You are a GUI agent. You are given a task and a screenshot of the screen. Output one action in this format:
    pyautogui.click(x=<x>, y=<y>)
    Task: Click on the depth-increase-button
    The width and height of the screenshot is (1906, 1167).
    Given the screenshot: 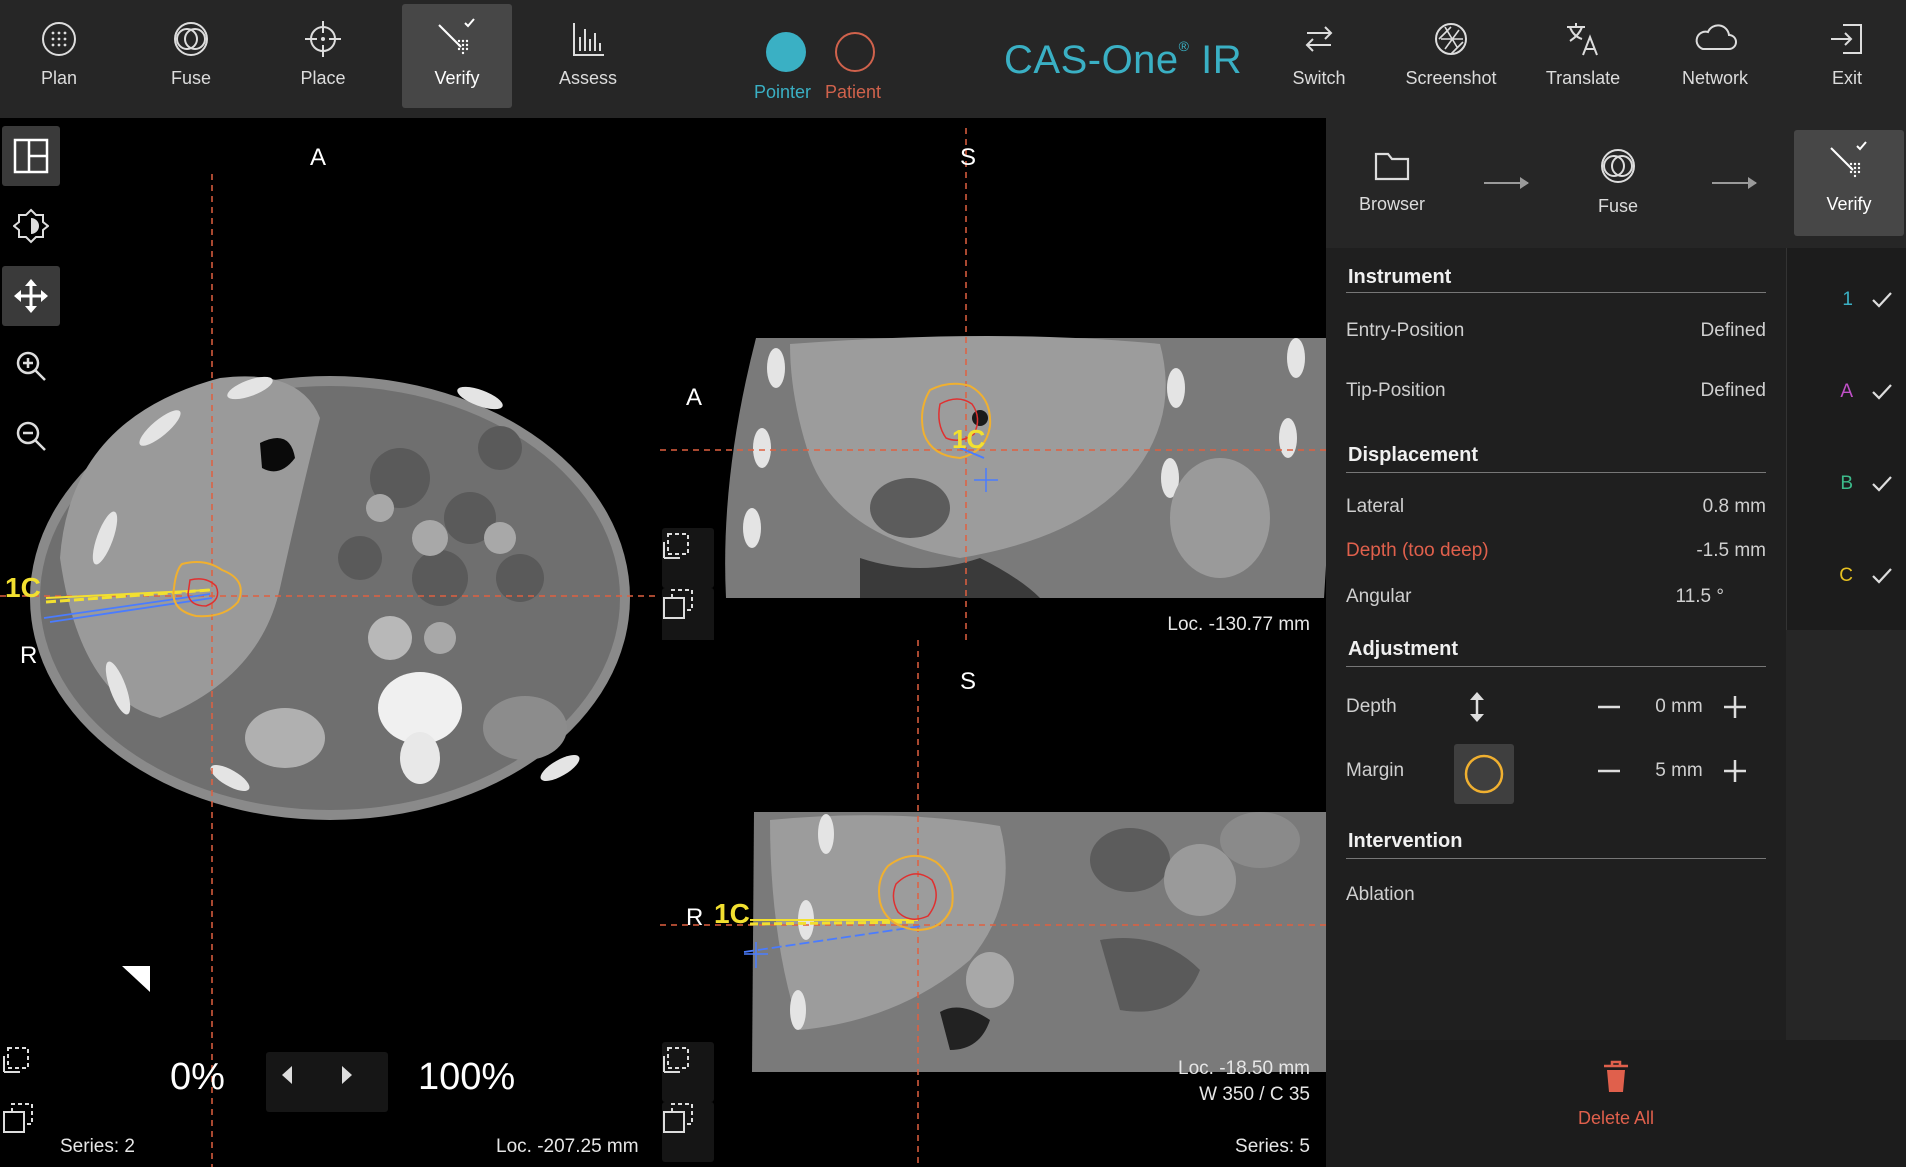 What is the action you would take?
    pyautogui.click(x=1735, y=707)
    